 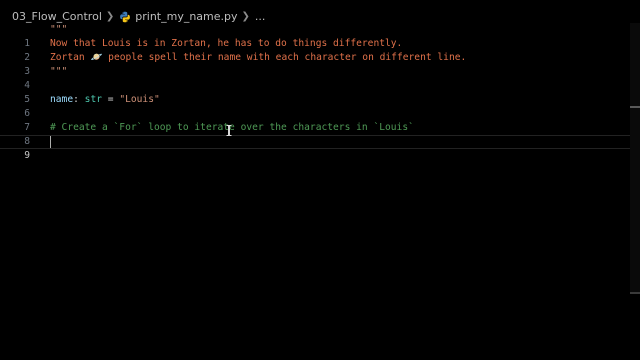 I want to click on assignment-statement: name: str = "Louis", so click(x=105, y=100).